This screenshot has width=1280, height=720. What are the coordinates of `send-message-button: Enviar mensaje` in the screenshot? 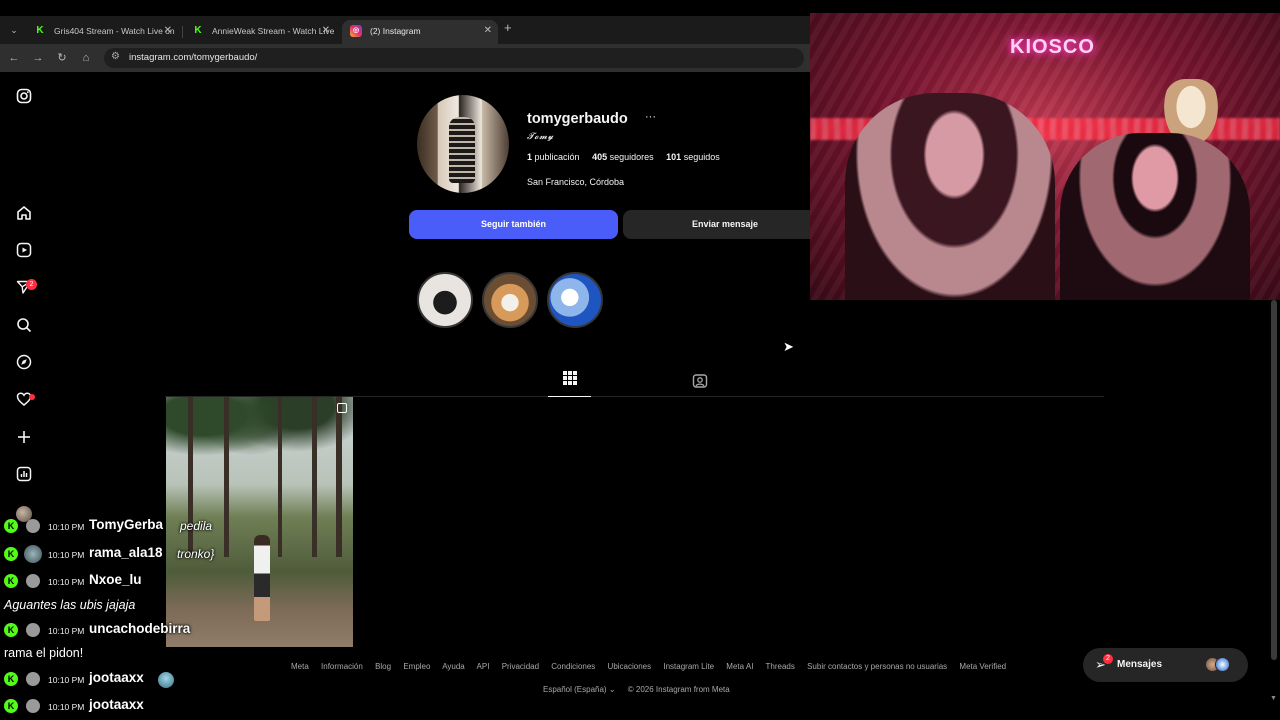 It's located at (725, 224).